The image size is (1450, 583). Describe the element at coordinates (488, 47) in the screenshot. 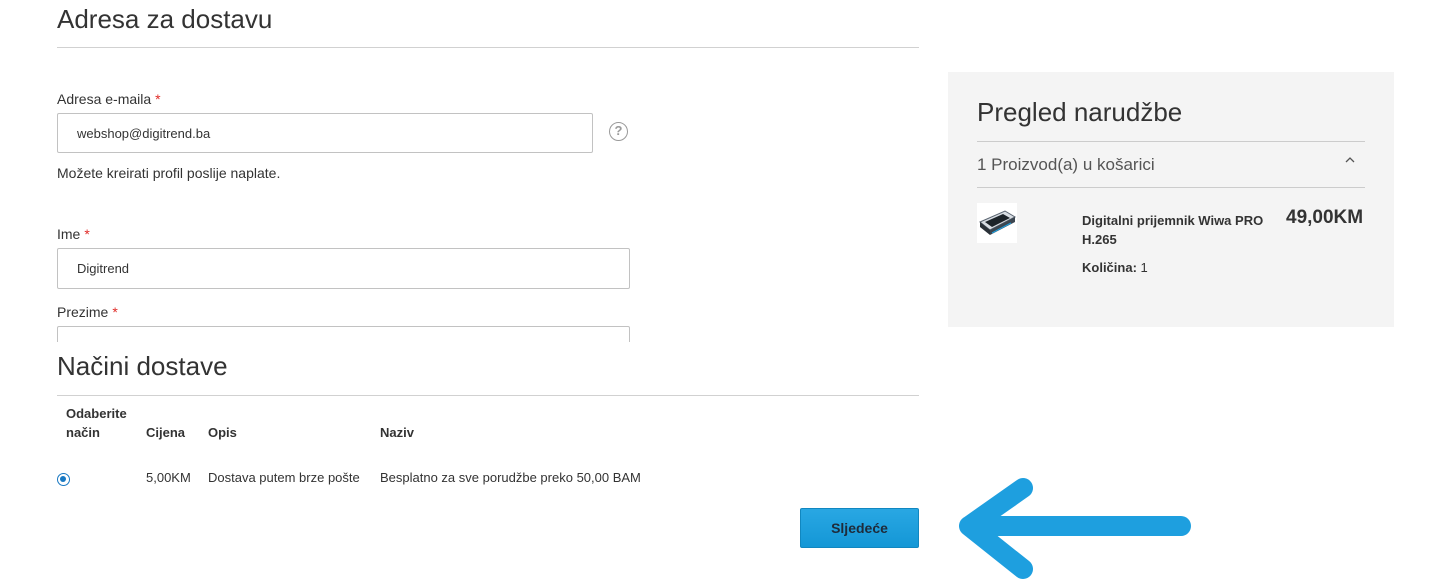

I see `shipping-address-divider` at that location.